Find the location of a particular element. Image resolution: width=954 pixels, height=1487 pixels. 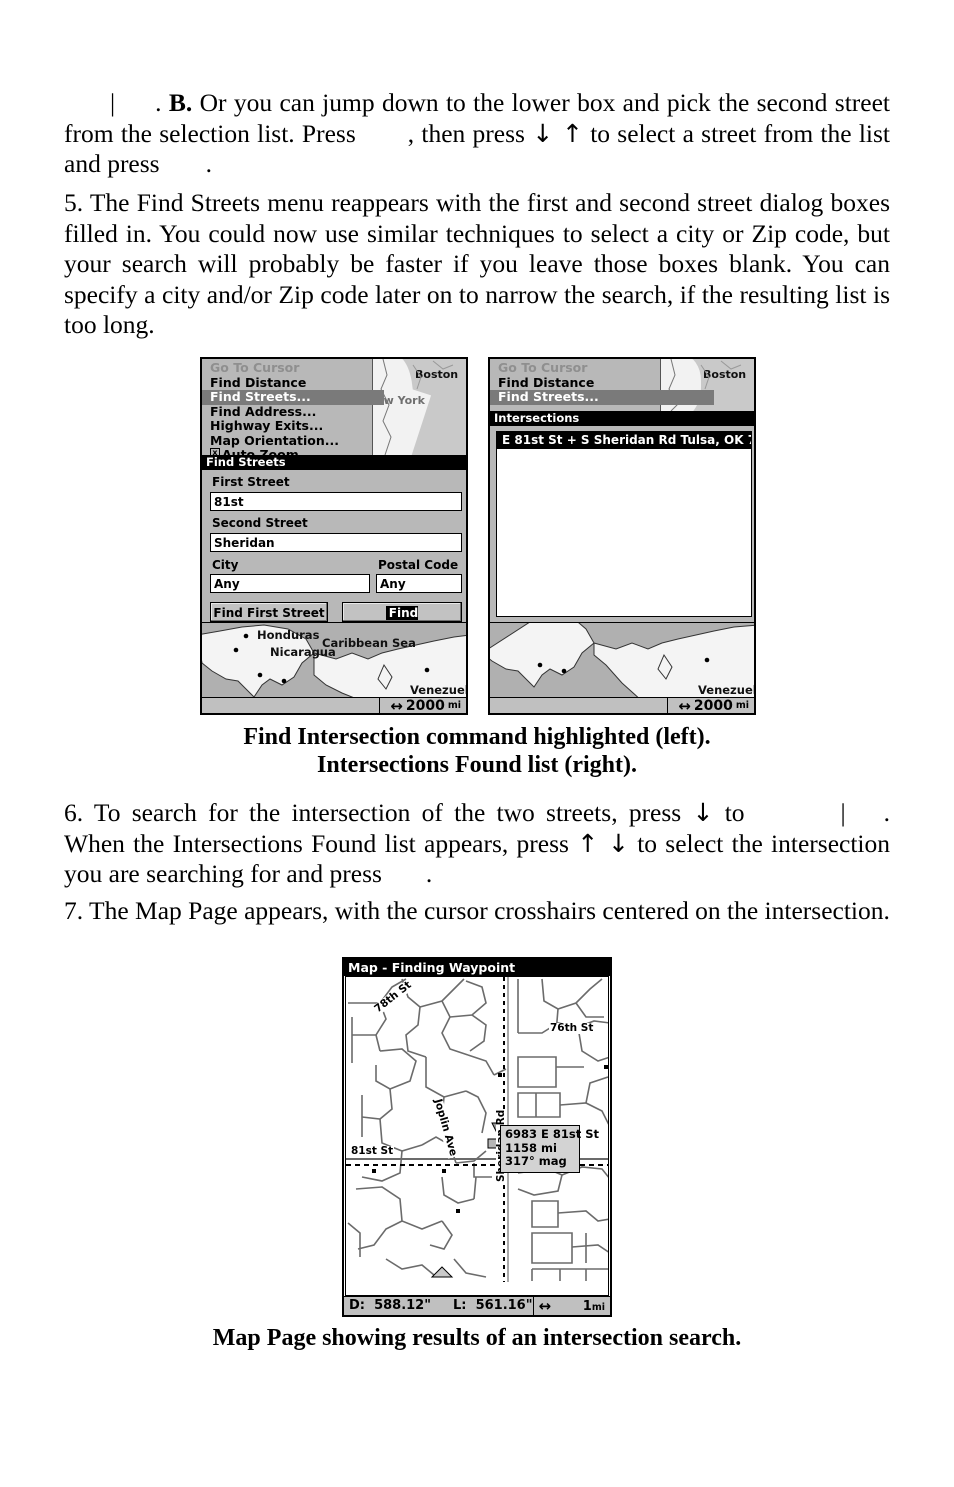

map-page-scale: 1mi is located at coordinates (594, 1306).